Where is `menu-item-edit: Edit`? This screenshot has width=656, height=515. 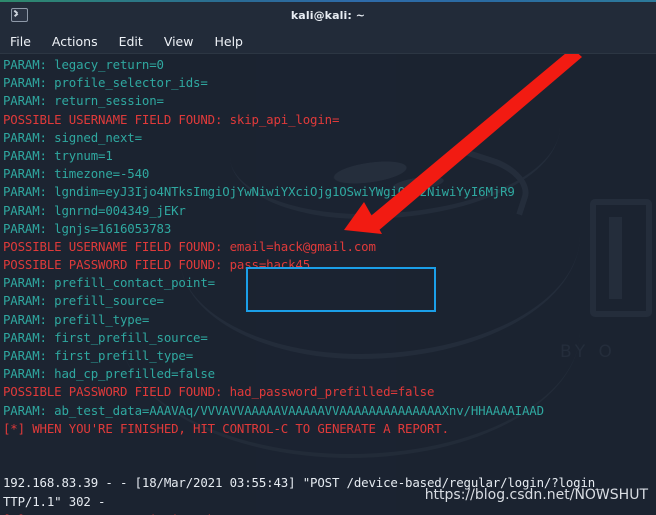
menu-item-edit: Edit is located at coordinates (131, 41).